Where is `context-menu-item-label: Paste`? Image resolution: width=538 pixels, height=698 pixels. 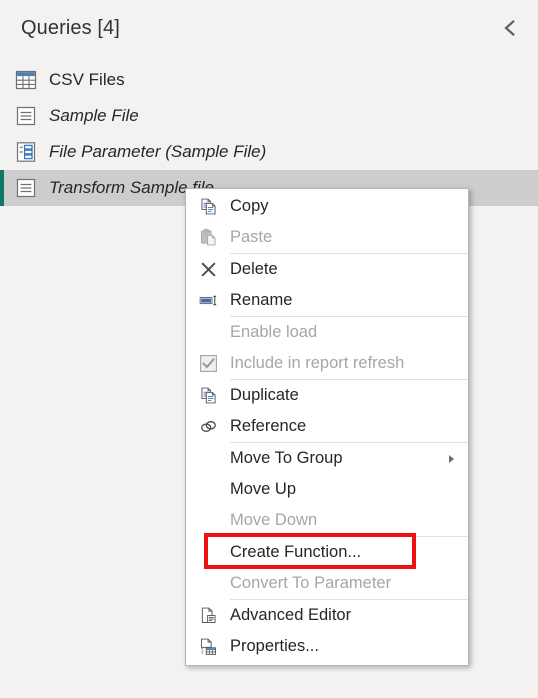
context-menu-item-label: Paste is located at coordinates (251, 237).